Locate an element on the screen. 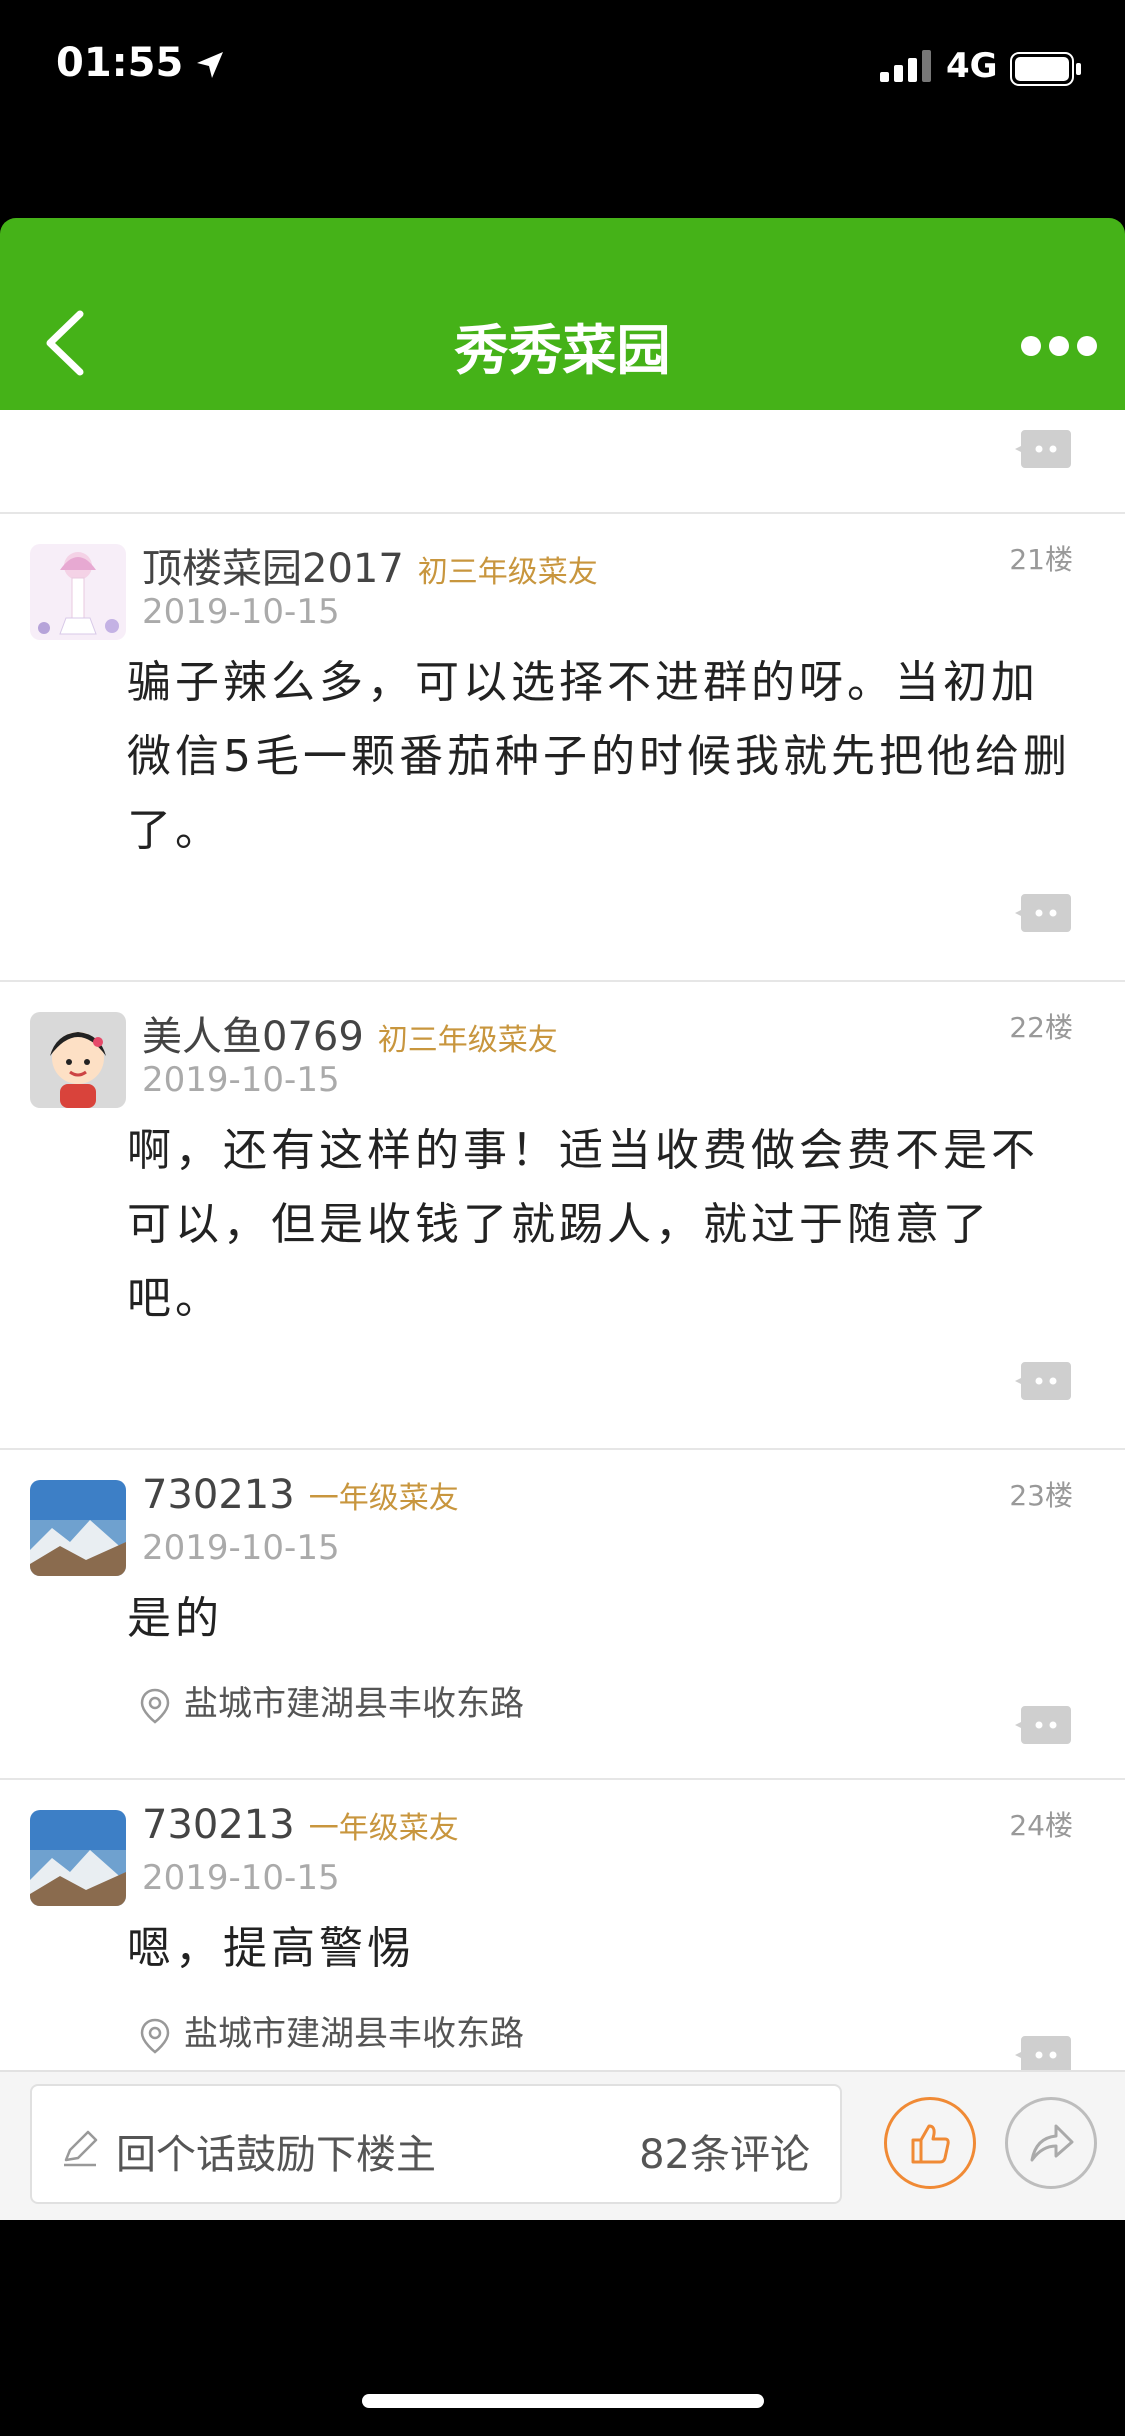 The height and width of the screenshot is (2436, 1125). pencil-icon is located at coordinates (81, 2148).